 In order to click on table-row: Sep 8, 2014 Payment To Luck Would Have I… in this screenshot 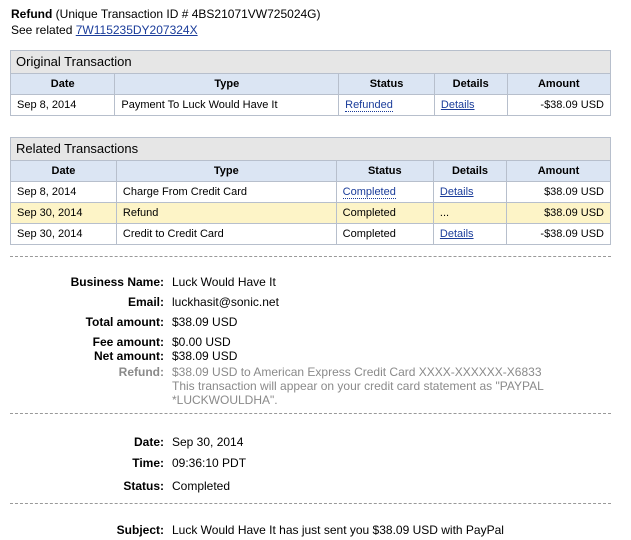, I will do `click(310, 104)`.